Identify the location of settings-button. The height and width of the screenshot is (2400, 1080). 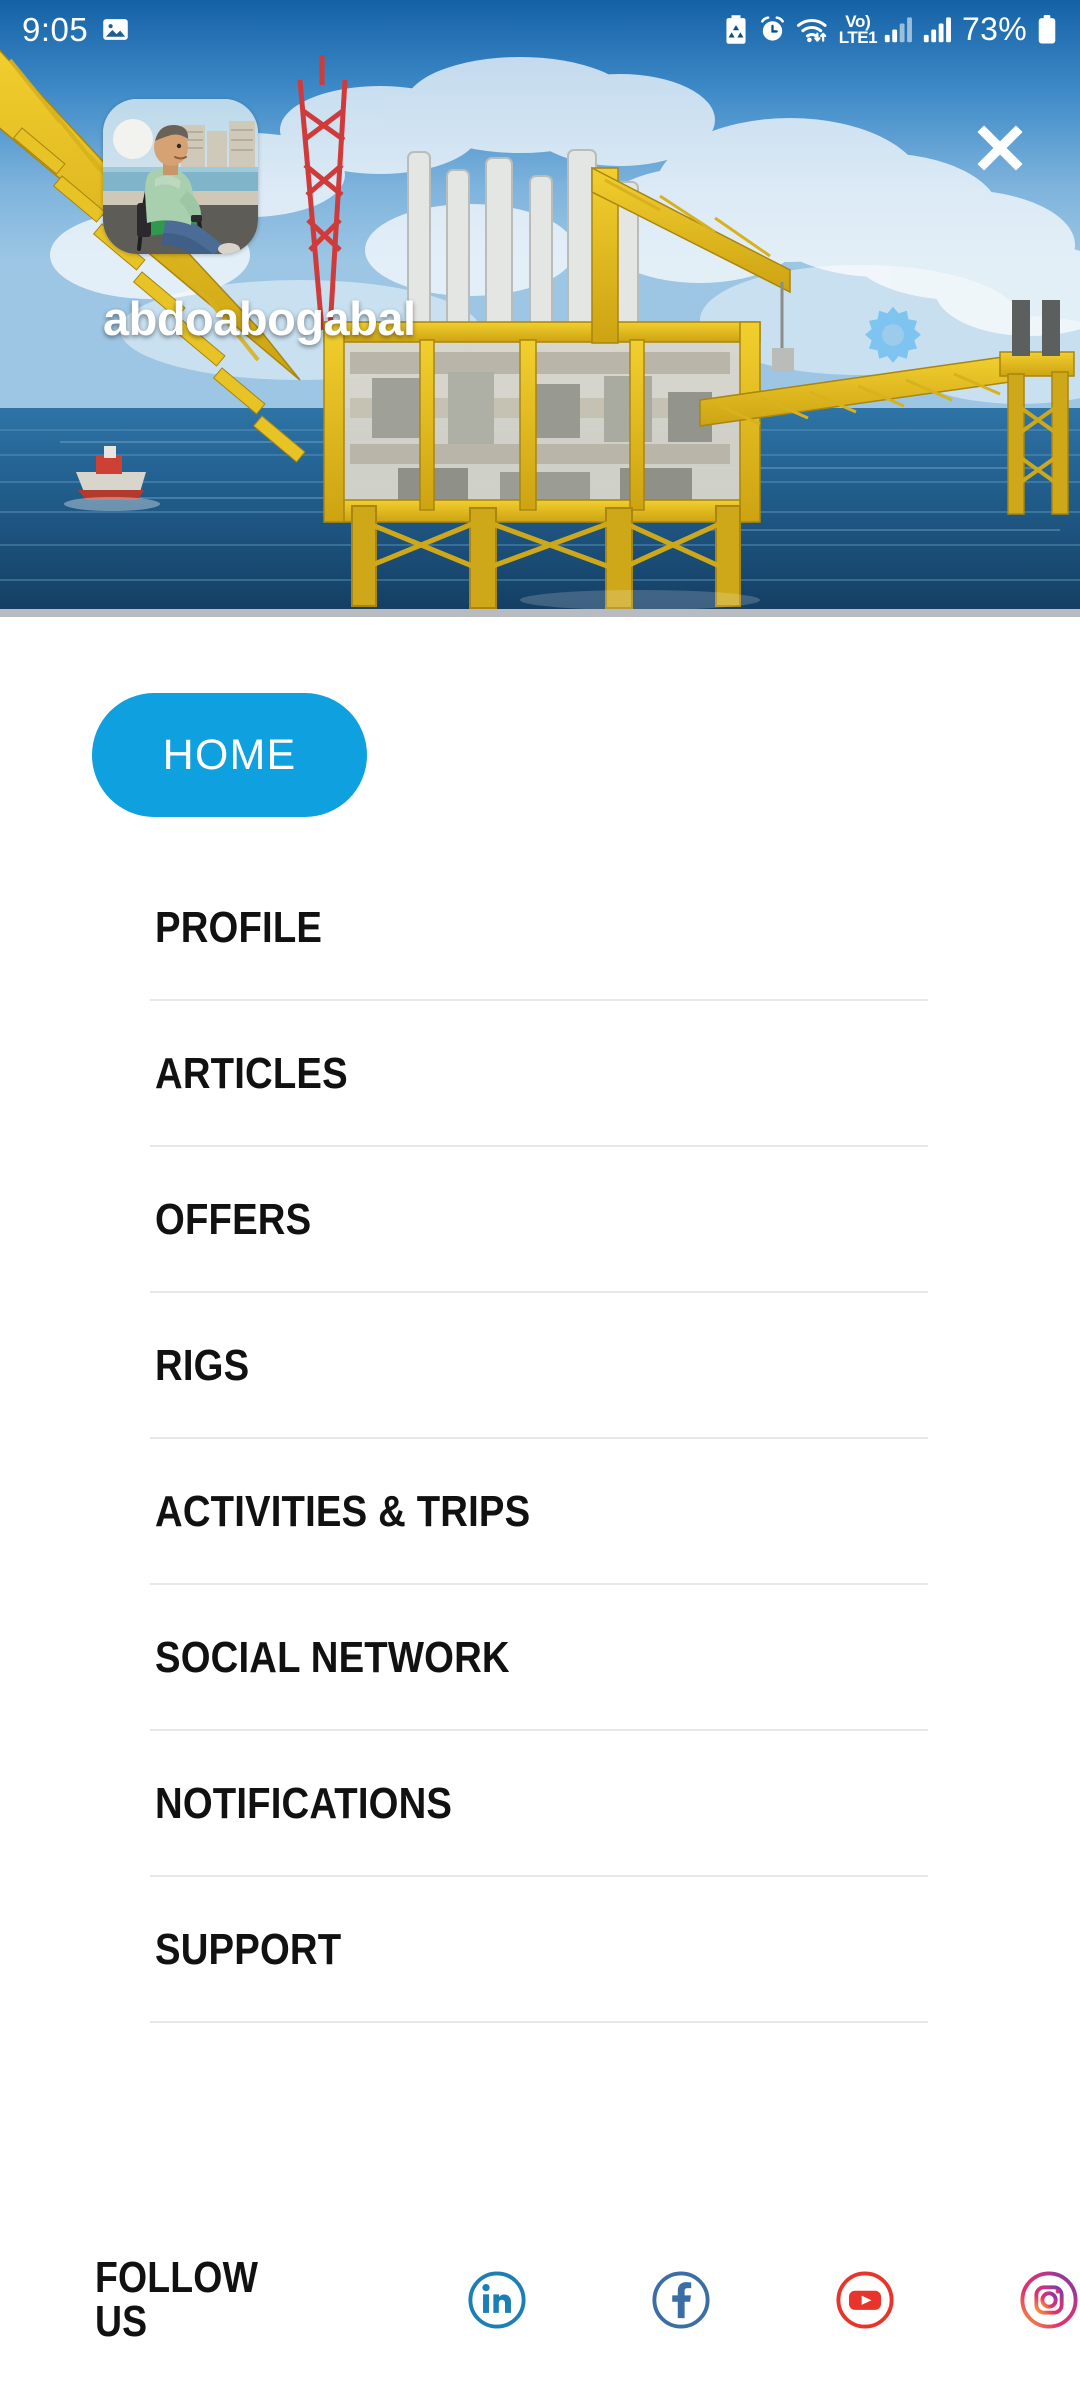
(893, 335).